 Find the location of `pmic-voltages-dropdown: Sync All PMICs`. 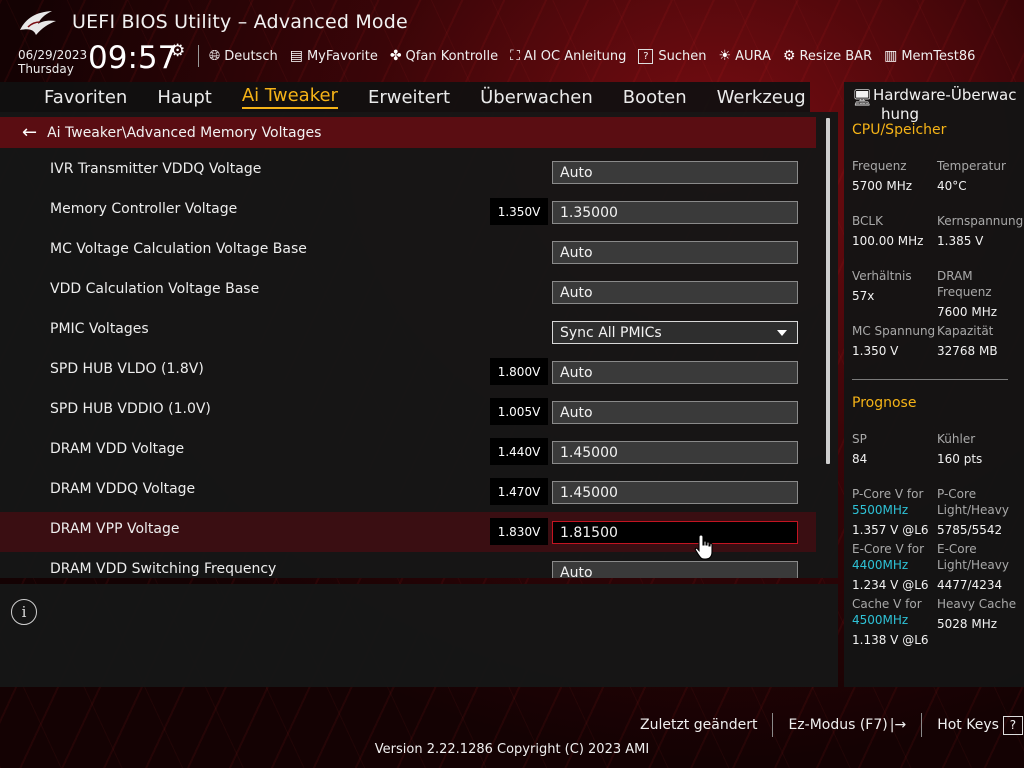

pmic-voltages-dropdown: Sync All PMICs is located at coordinates (675, 332).